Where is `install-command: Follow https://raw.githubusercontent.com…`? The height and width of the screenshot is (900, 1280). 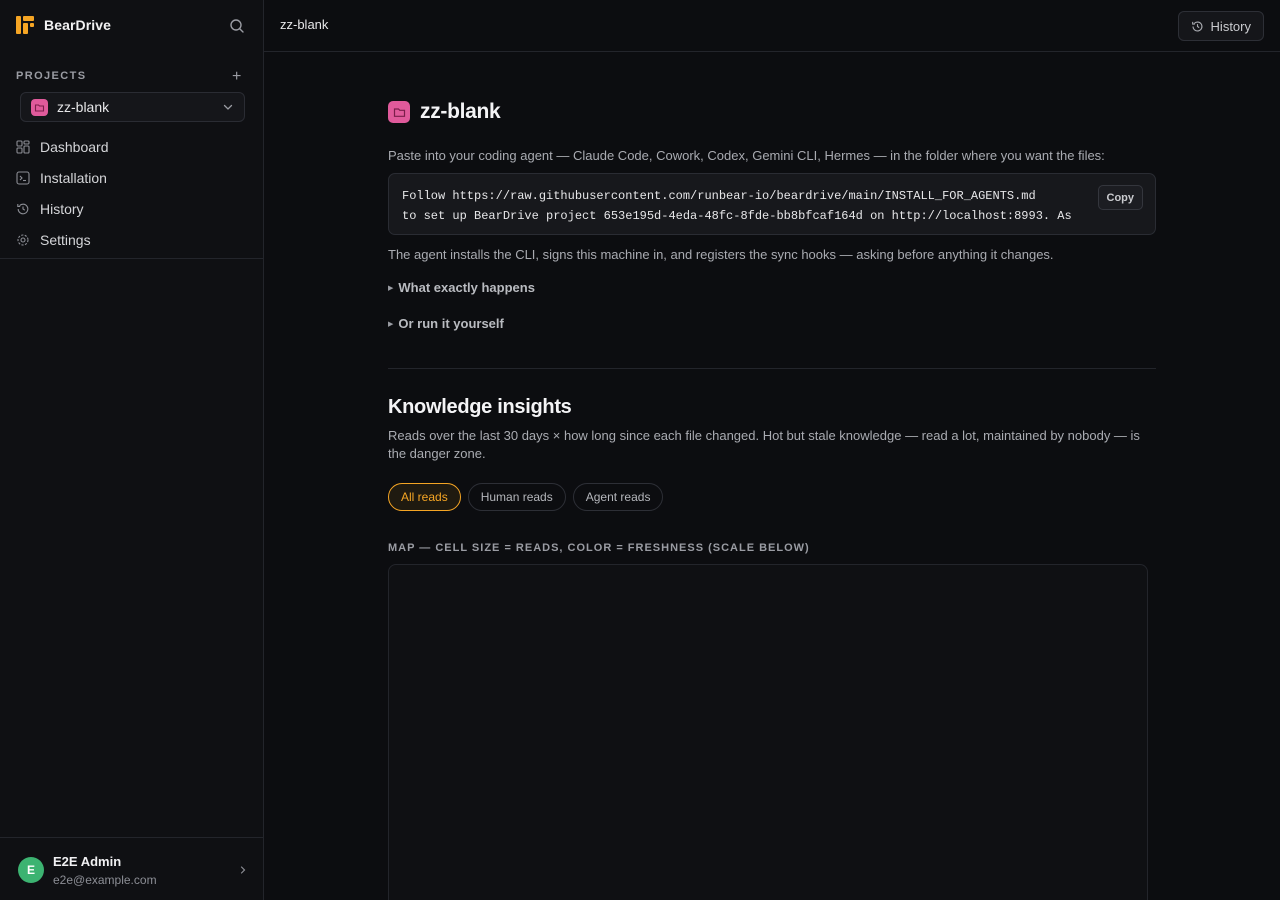 install-command: Follow https://raw.githubusercontent.com… is located at coordinates (745, 206).